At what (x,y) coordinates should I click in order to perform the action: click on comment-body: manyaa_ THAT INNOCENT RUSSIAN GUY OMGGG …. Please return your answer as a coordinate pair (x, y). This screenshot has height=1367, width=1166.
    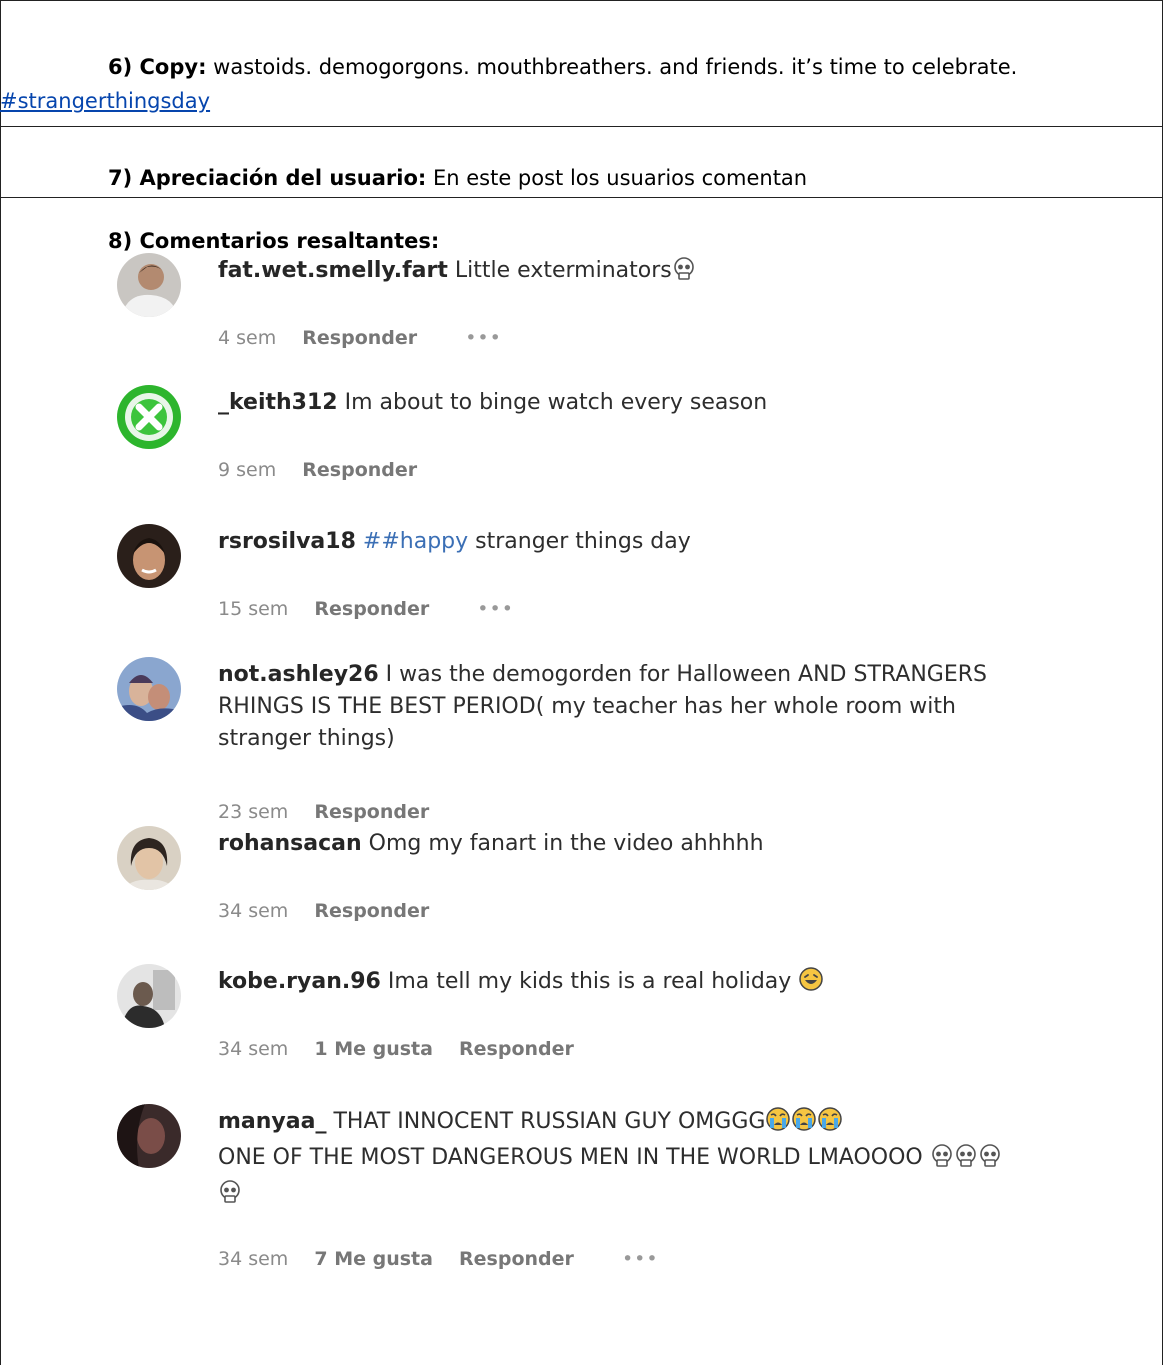
    Looking at the image, I should click on (618, 1160).